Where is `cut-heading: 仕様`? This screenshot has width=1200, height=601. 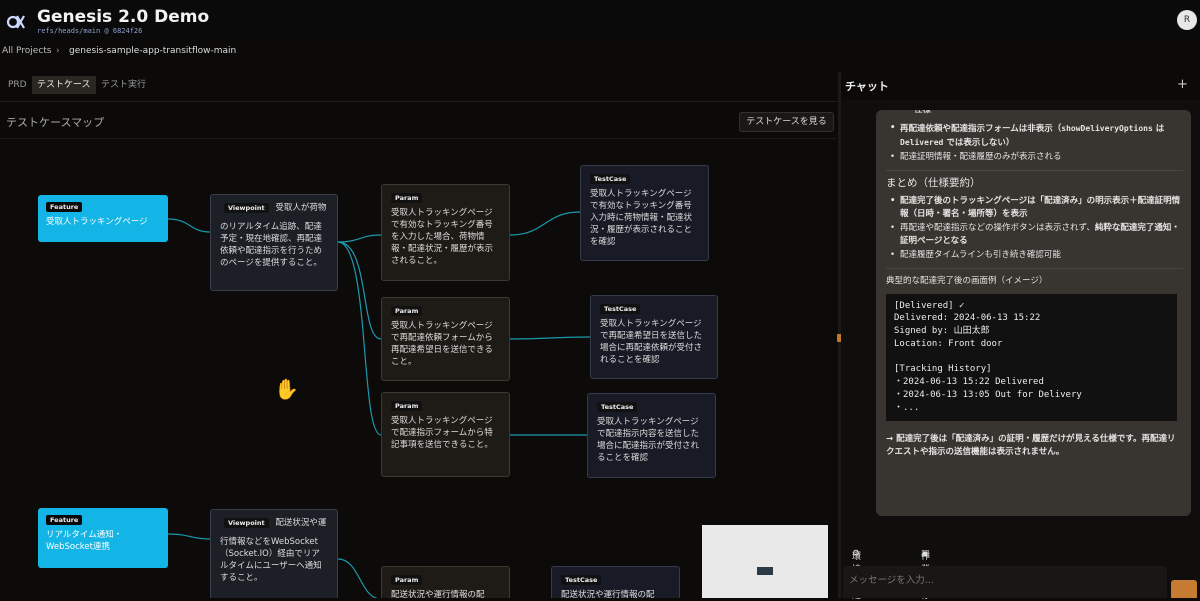 cut-heading: 仕様 is located at coordinates (923, 112).